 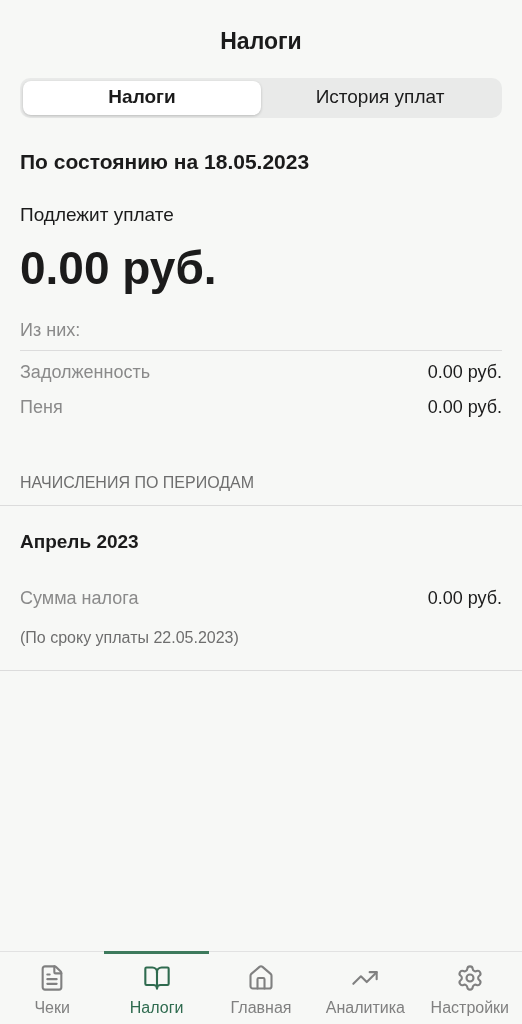 I want to click on due-amount: 0.00 руб., so click(x=119, y=268).